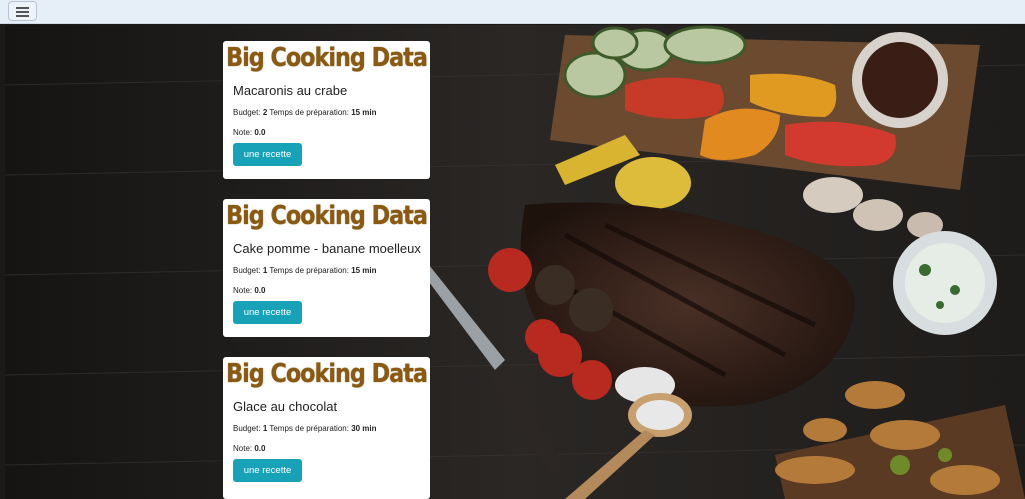 Image resolution: width=1025 pixels, height=499 pixels. What do you see at coordinates (305, 112) in the screenshot?
I see `recipe-meta: Budget: 2 Temps de préparation: 15 min` at bounding box center [305, 112].